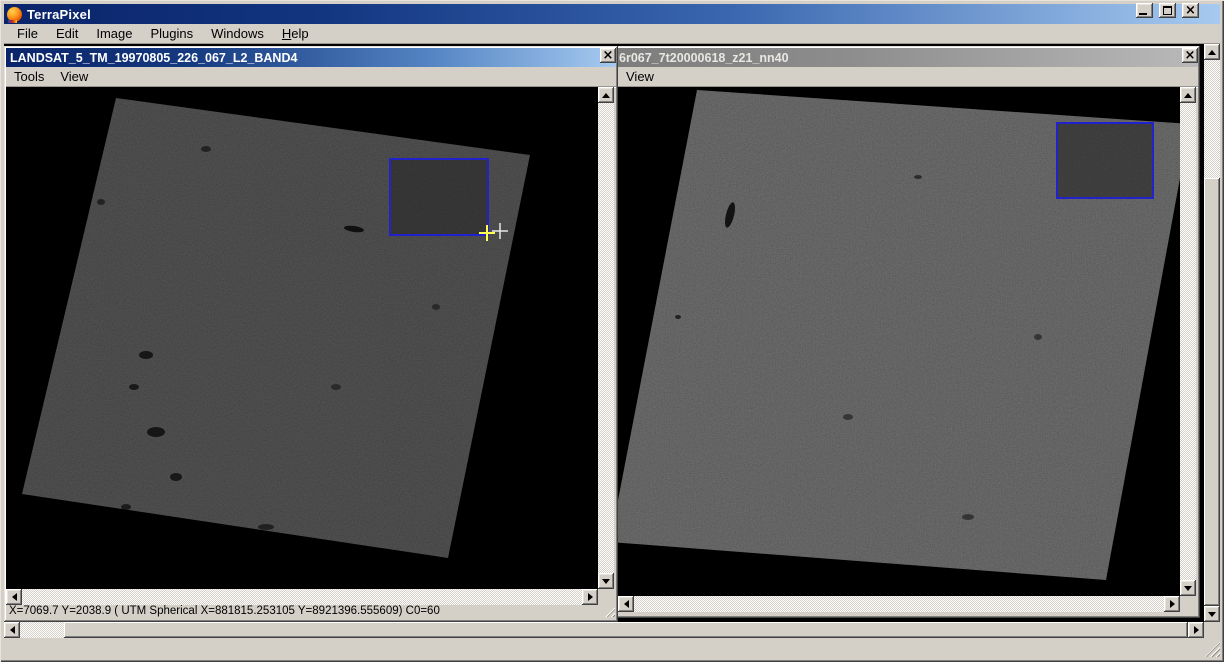  Describe the element at coordinates (311, 57) in the screenshot. I see `left-window-titlebar: LANDSAT_5_TM_19970805_226_067_L2_BAND4` at that location.